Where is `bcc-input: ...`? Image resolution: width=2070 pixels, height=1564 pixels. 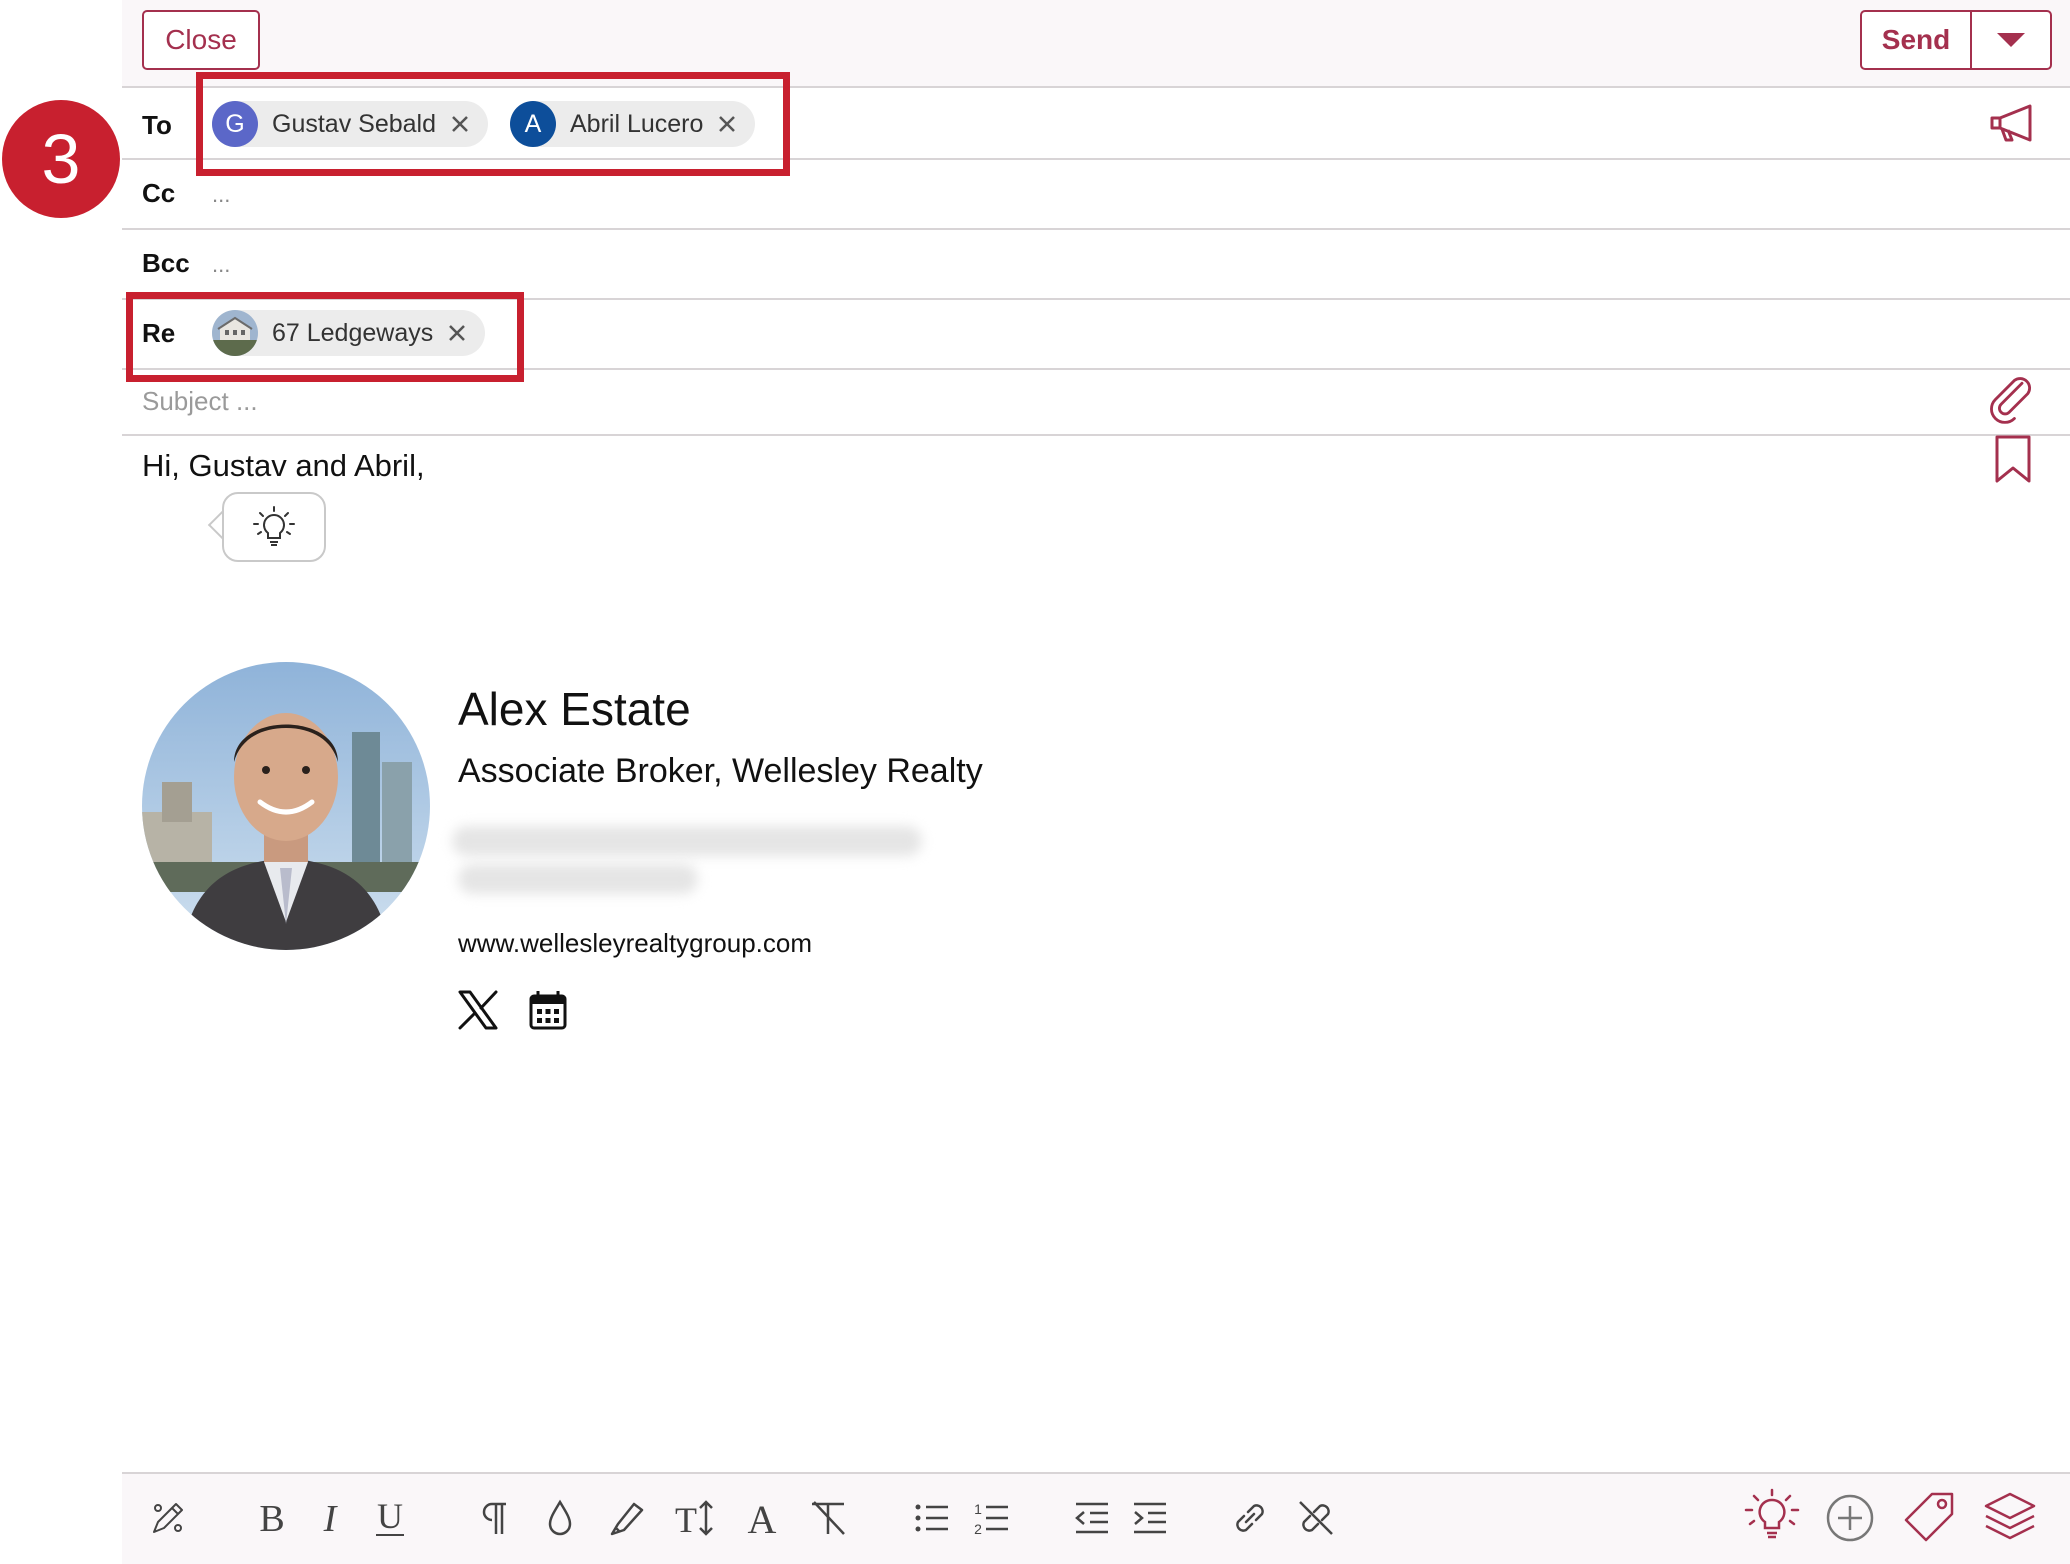
bcc-input: ... is located at coordinates (221, 265).